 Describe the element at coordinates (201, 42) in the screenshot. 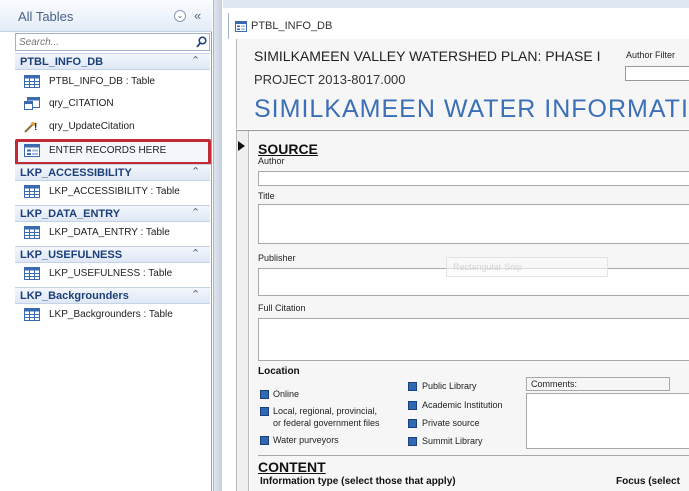

I see `search-icon` at that location.